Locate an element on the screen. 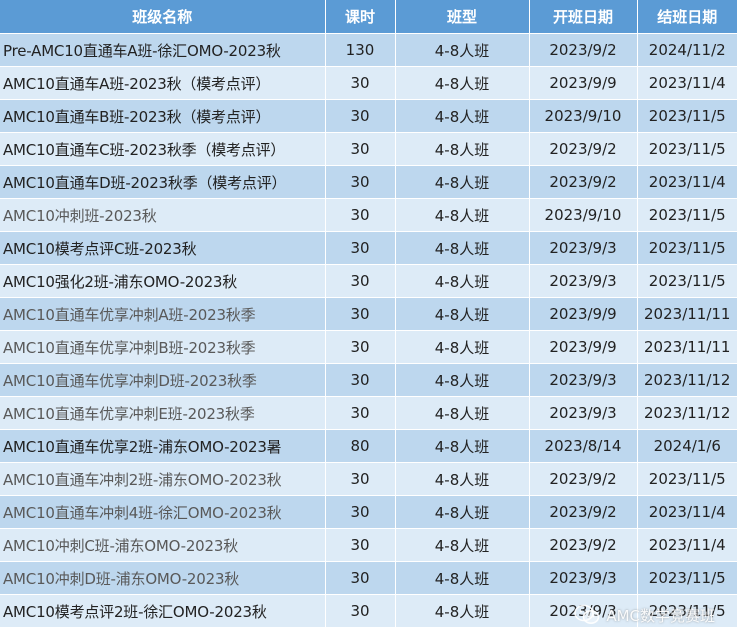 The width and height of the screenshot is (737, 630). table-row: AMC10冲刺班-2023秋 30 4-8人班 2023/9/10 2023/11/5 is located at coordinates (368, 215).